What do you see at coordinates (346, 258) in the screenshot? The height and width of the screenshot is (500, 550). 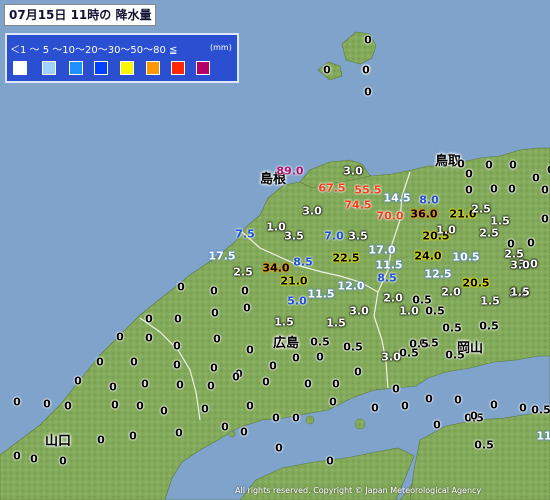 I see `observation-value: 22.5` at bounding box center [346, 258].